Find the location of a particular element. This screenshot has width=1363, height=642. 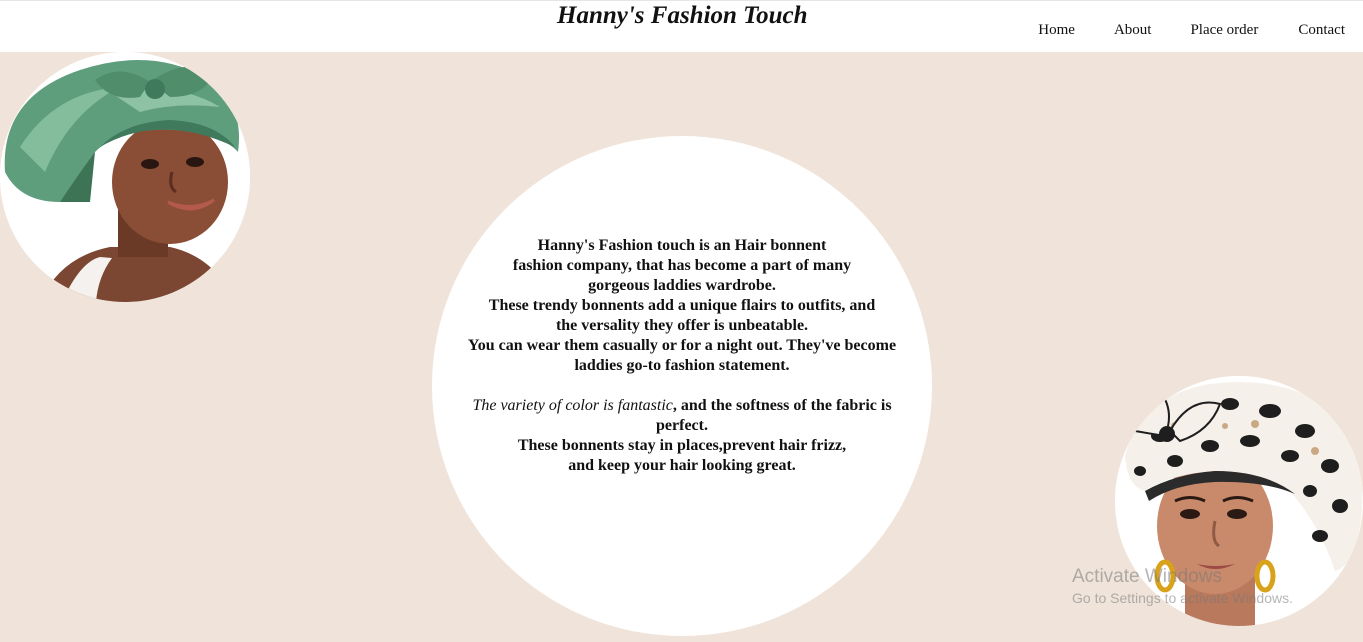

site-title: Hanny's Fashion Touch is located at coordinates (682, 15).